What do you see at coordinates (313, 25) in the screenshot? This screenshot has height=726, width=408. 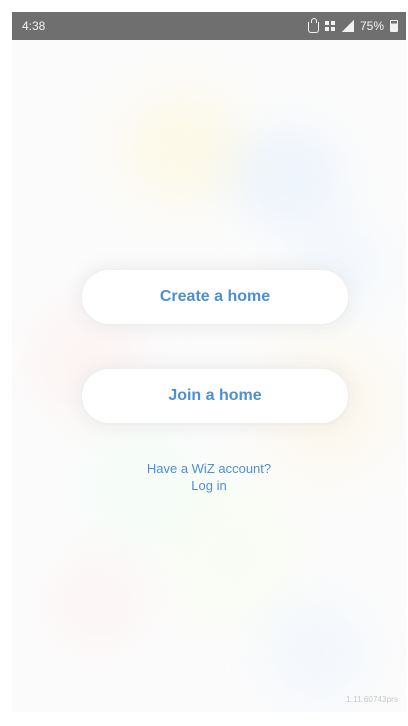 I see `shopping-bag-icon` at bounding box center [313, 25].